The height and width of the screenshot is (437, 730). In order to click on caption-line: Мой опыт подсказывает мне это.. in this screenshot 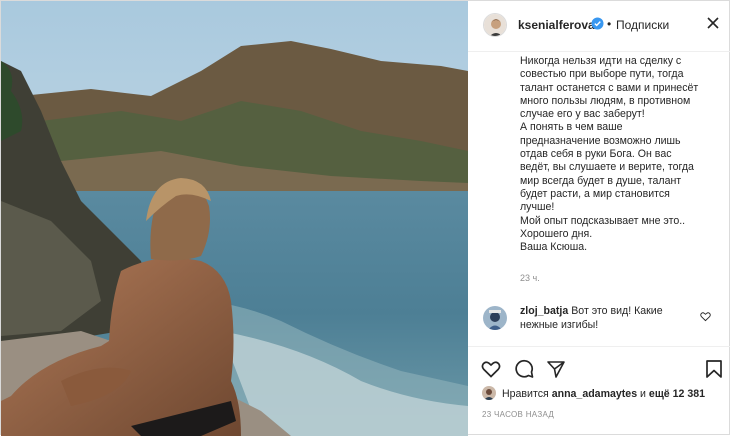, I will do `click(603, 220)`.